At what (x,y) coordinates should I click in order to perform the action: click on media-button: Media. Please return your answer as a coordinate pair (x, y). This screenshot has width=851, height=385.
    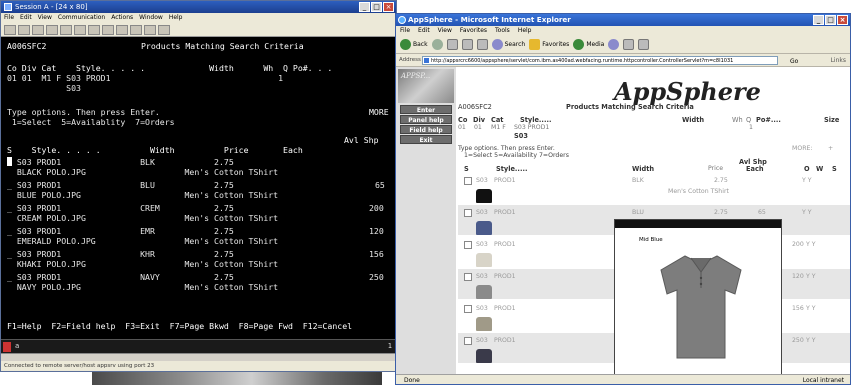
    Looking at the image, I should click on (588, 44).